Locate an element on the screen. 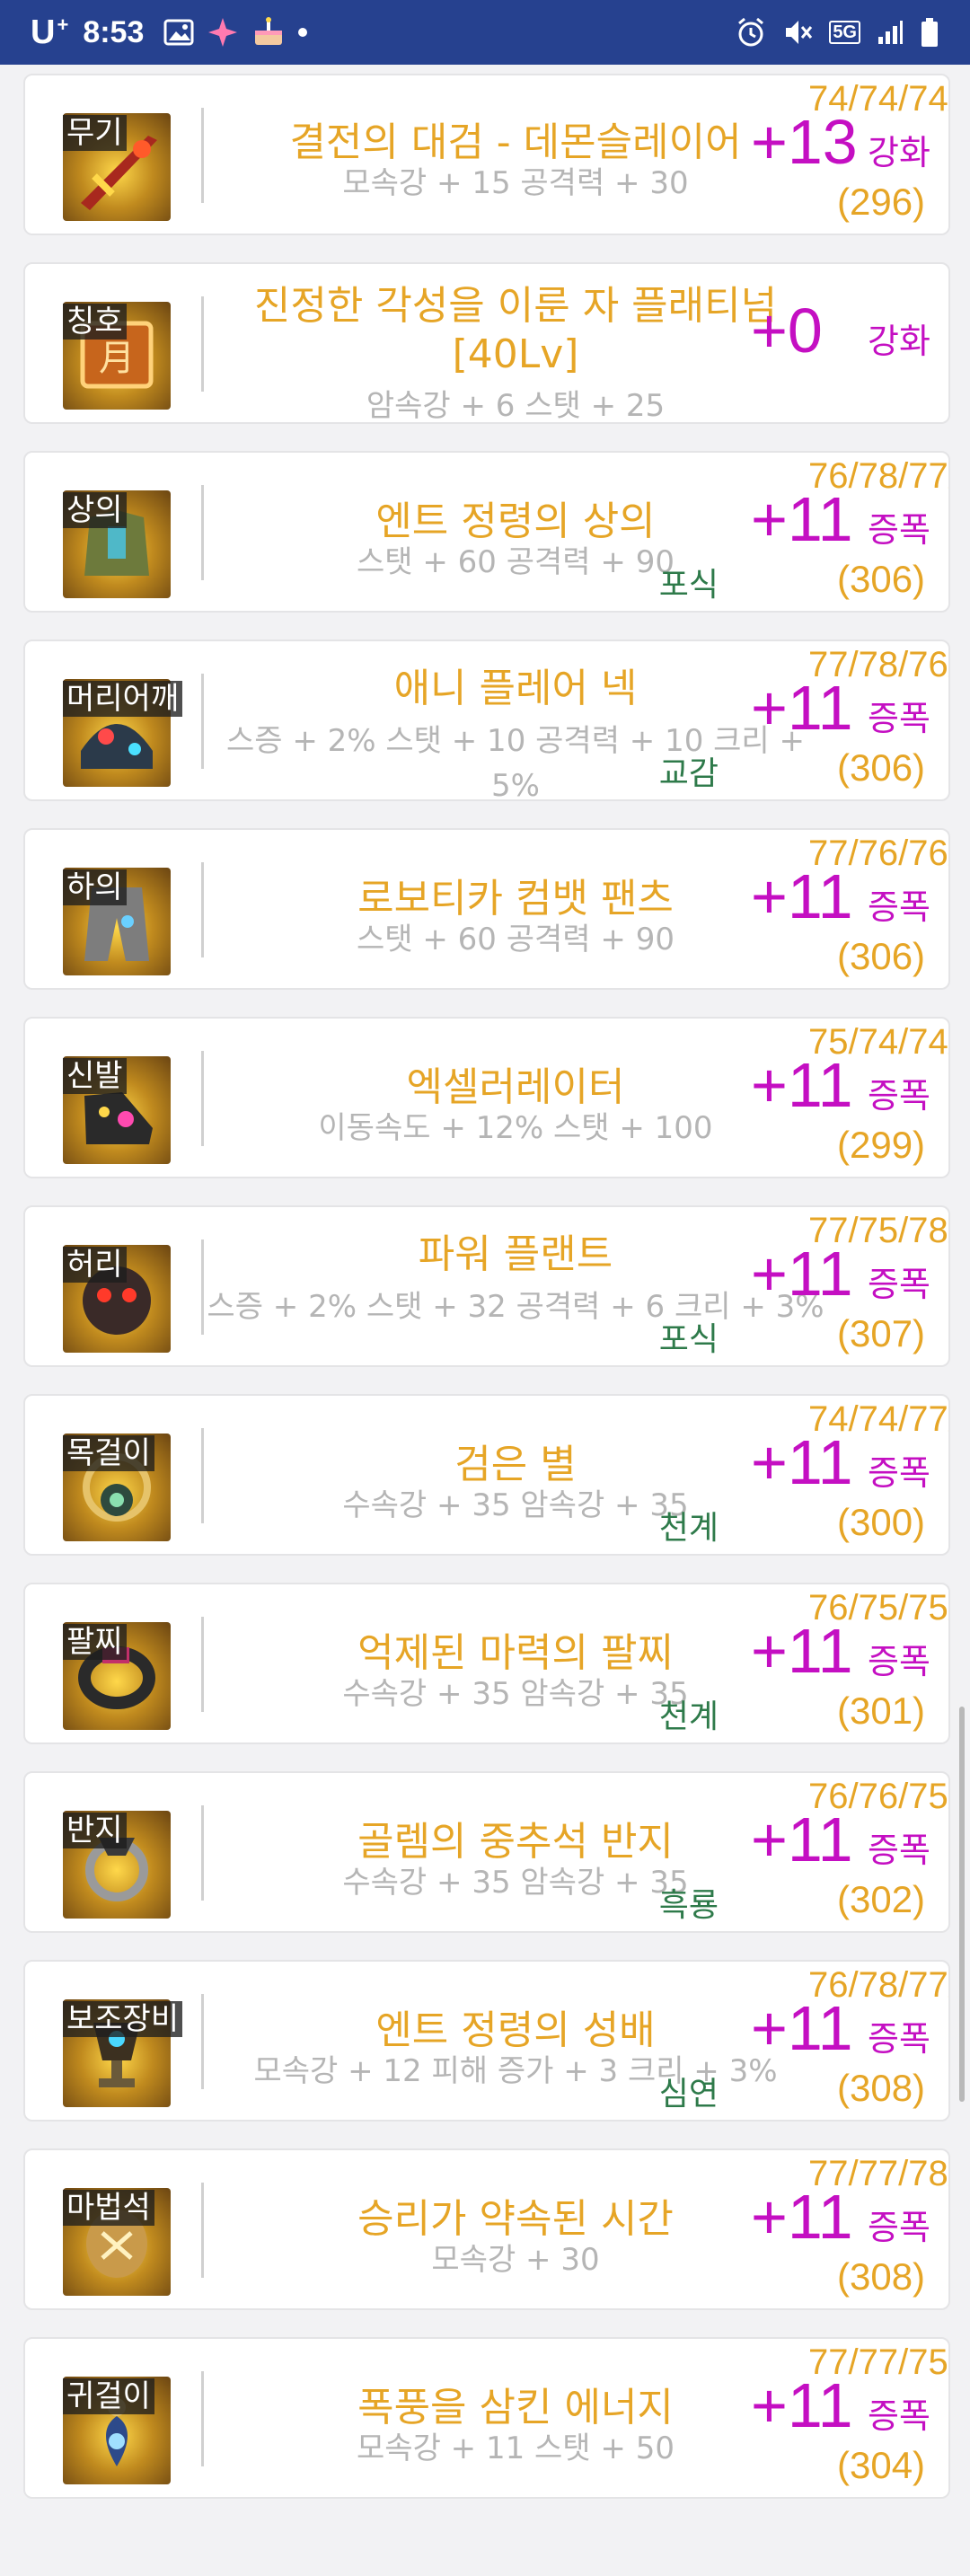  slot-label: 무기 is located at coordinates (95, 133).